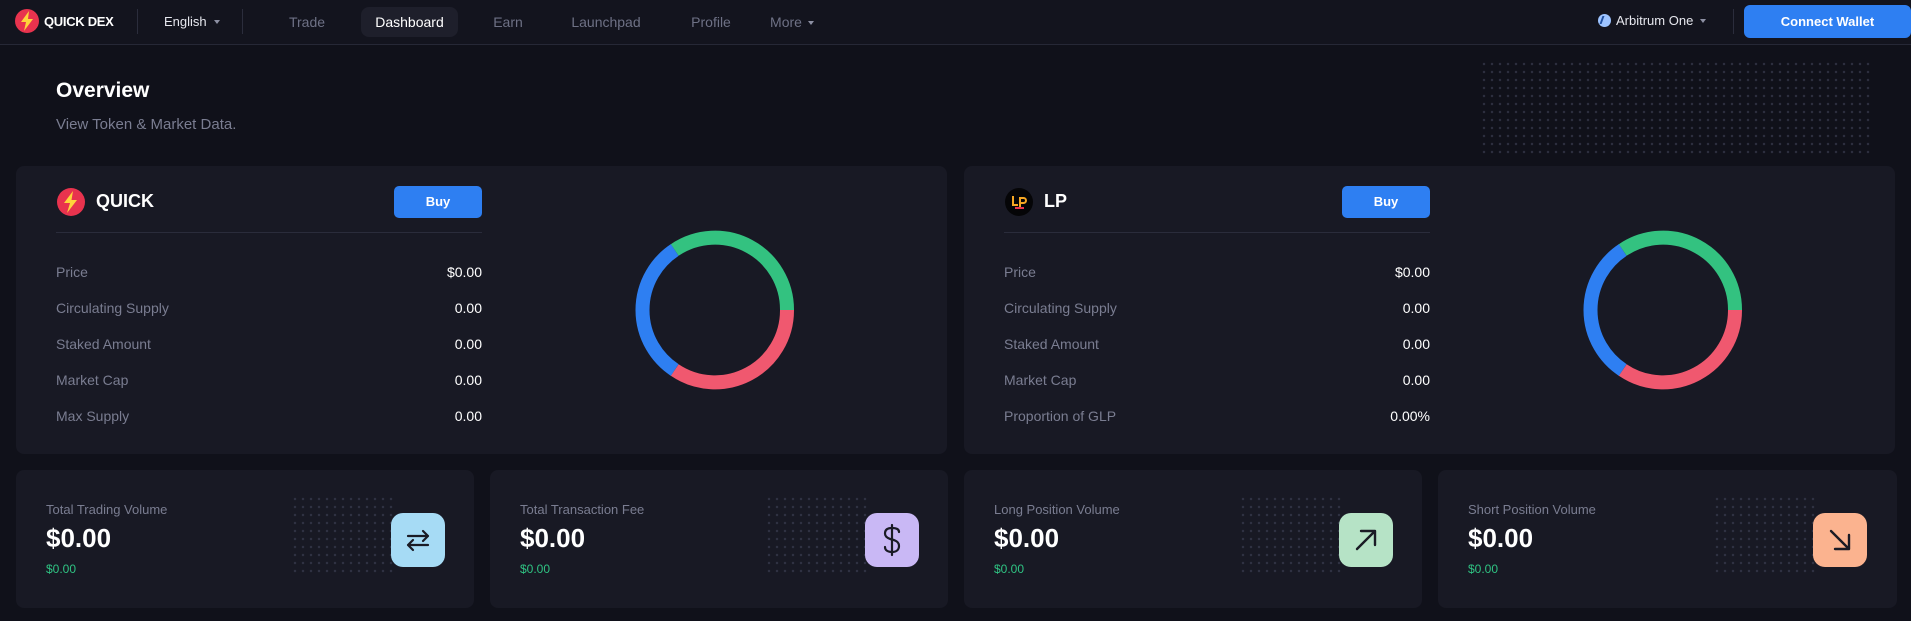  I want to click on stat-label: Max Supply, so click(93, 416).